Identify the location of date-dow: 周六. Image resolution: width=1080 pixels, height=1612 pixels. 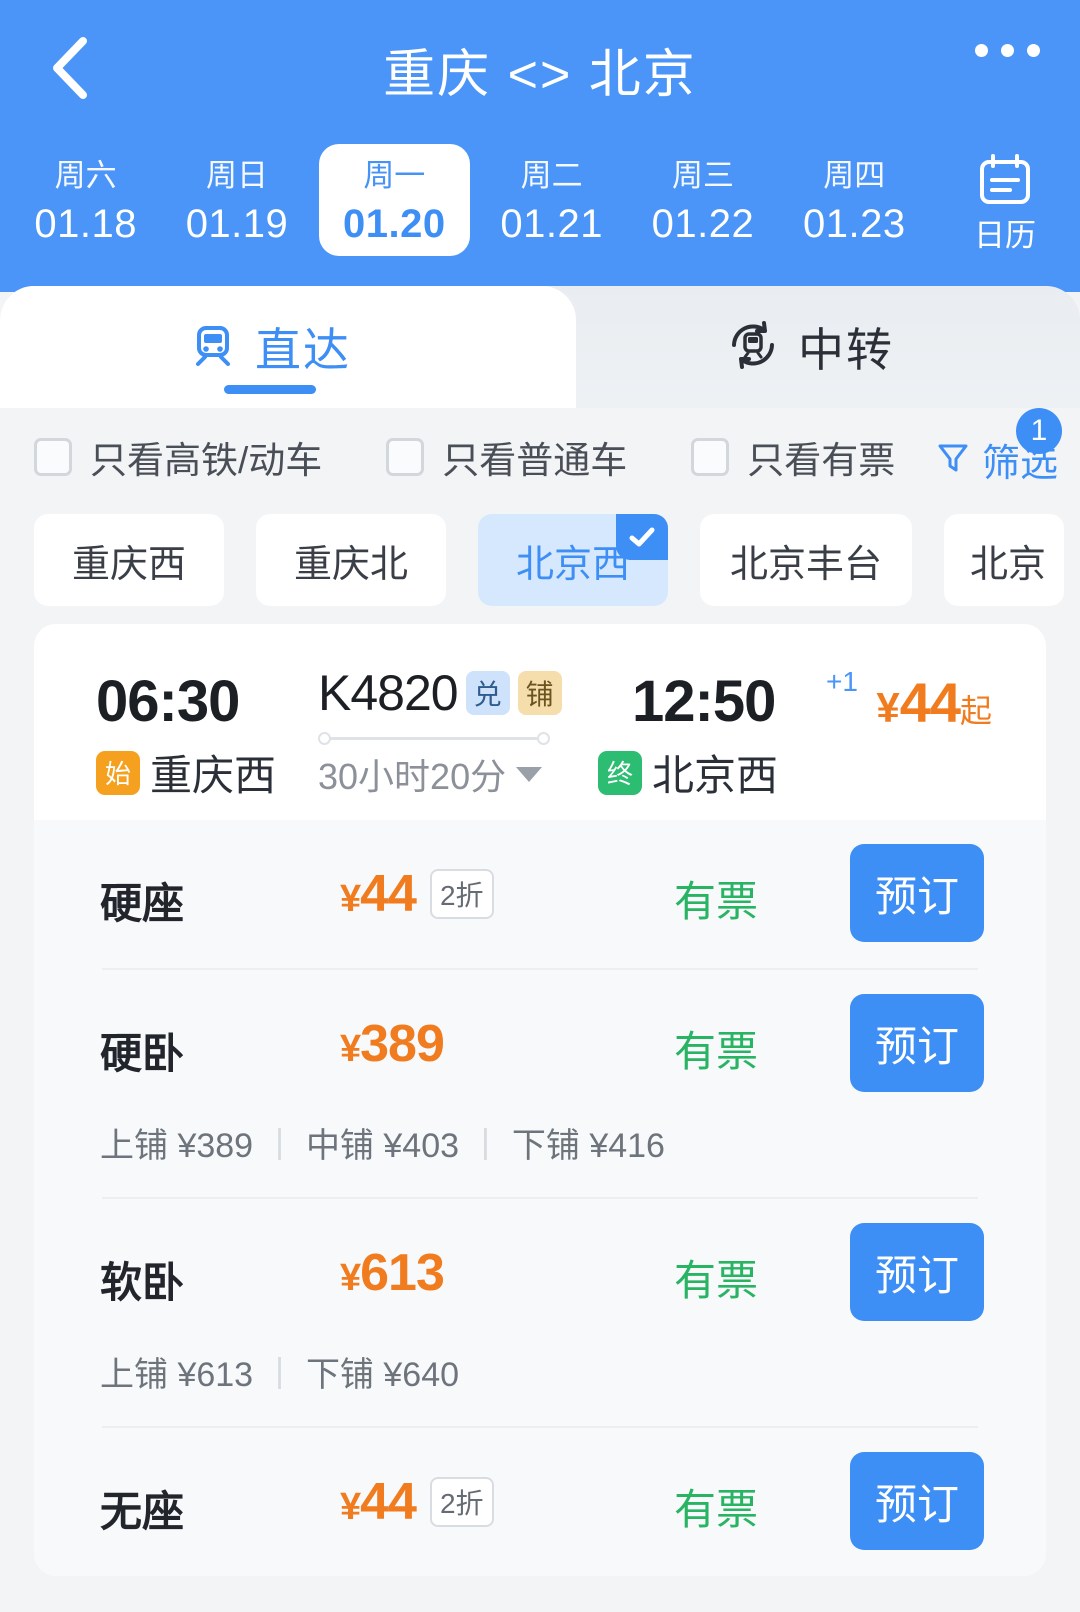
(85, 175).